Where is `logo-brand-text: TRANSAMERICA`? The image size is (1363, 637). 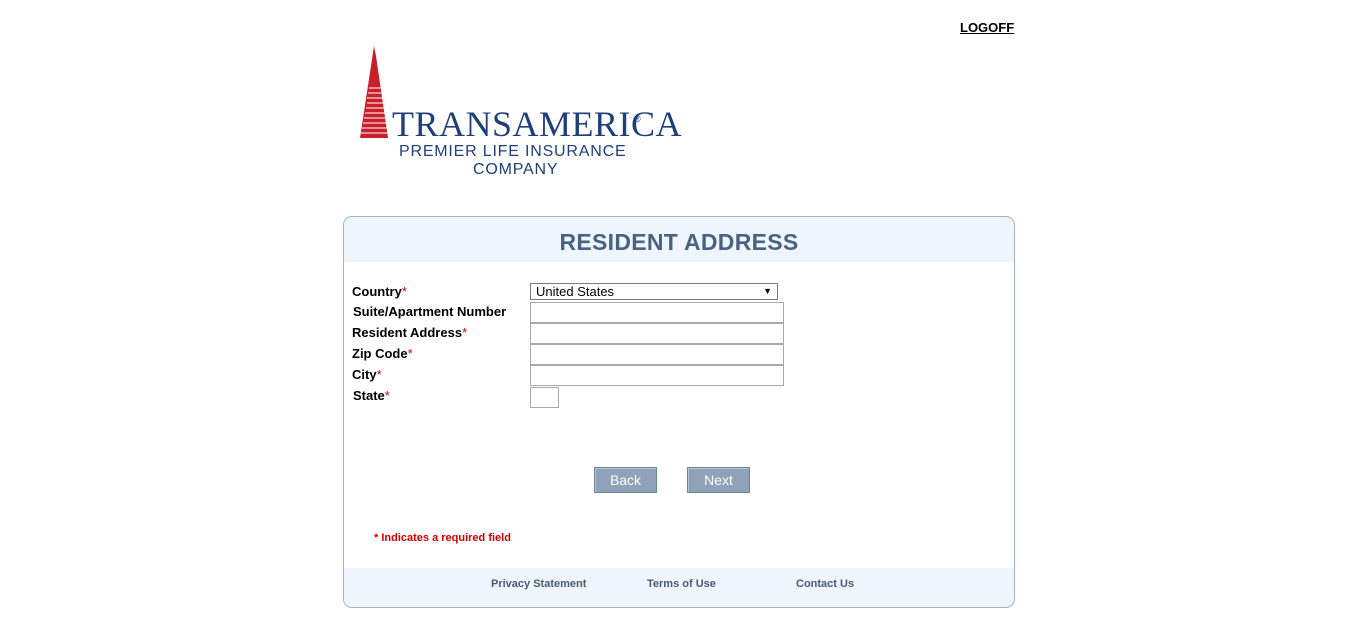
logo-brand-text: TRANSAMERICA is located at coordinates (537, 124).